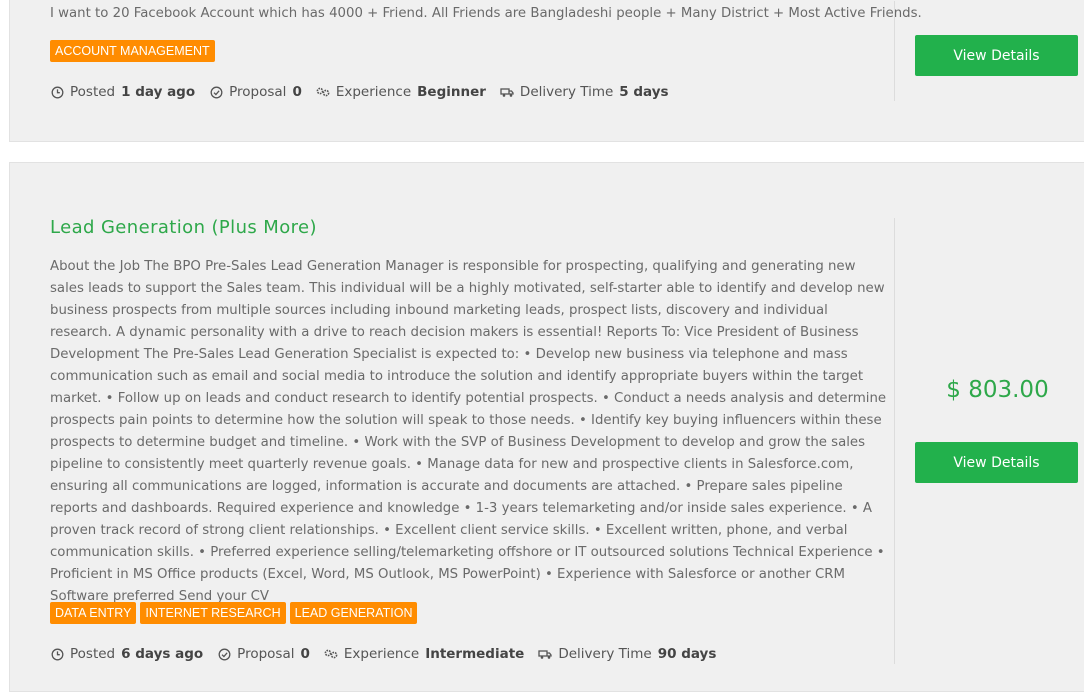 The width and height of the screenshot is (1084, 692). Describe the element at coordinates (451, 92) in the screenshot. I see `experience-value: Beginner` at that location.